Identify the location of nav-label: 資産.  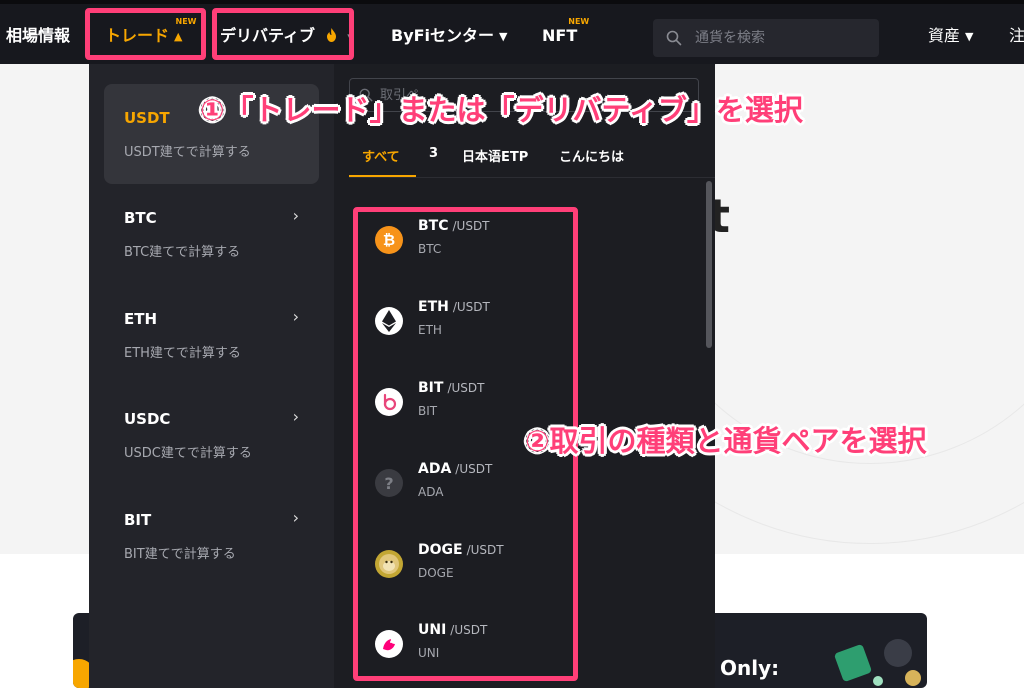
(944, 35).